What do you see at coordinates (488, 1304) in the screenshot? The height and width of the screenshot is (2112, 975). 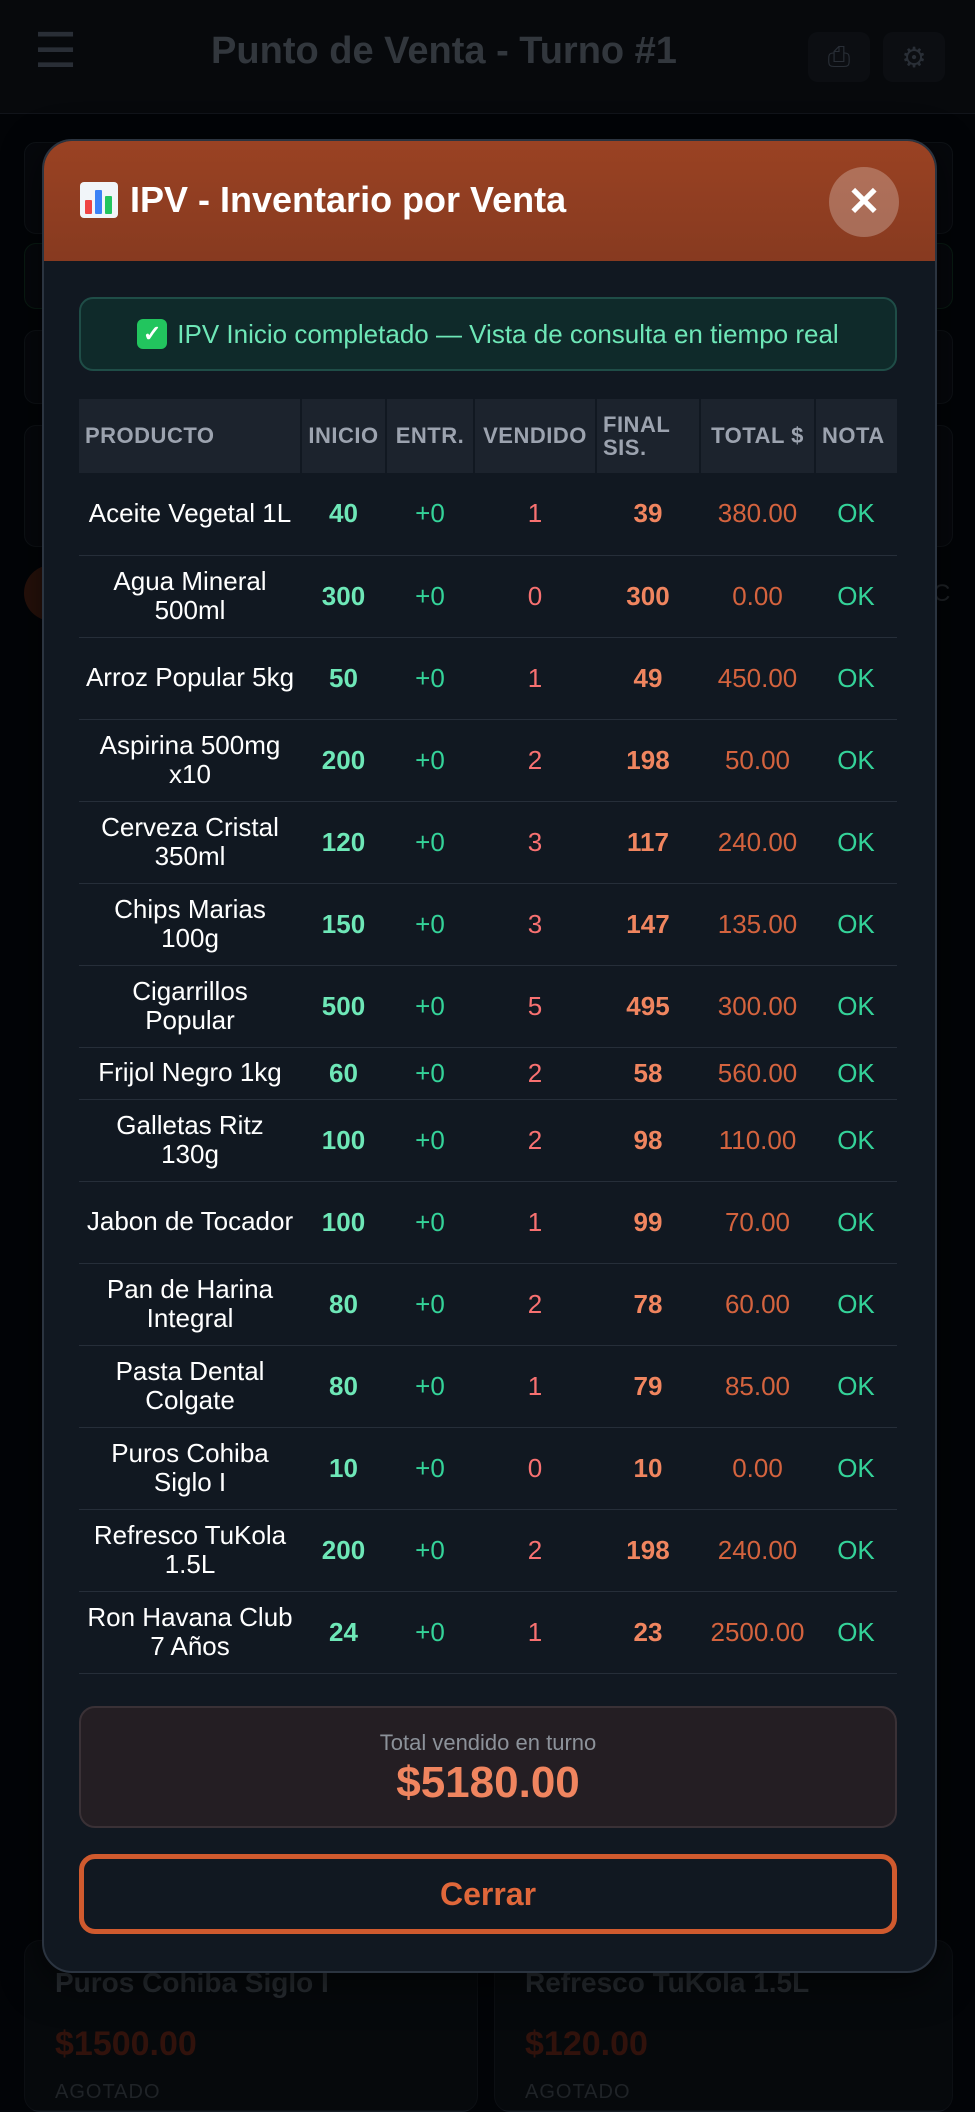 I see `table-row: Pan de Harina Integral 80 +0 2 78 60.00 OK` at bounding box center [488, 1304].